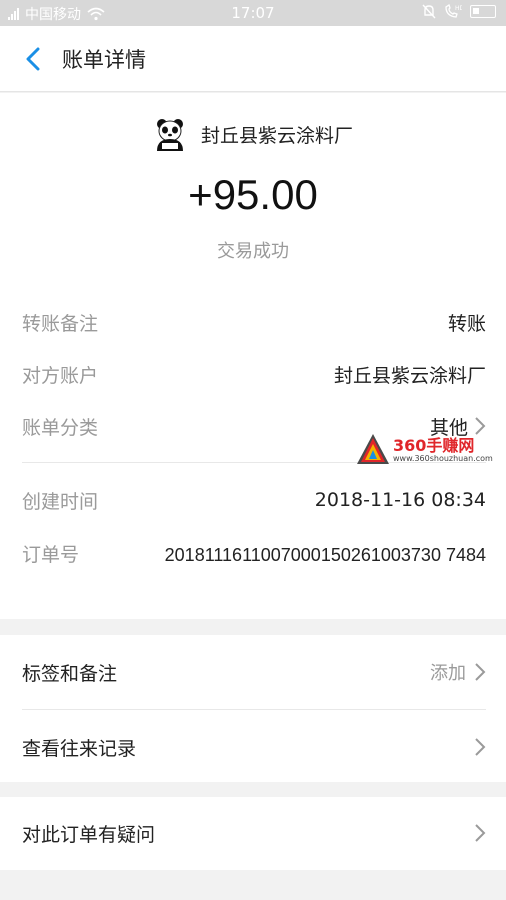 The height and width of the screenshot is (900, 506). I want to click on history-row: 查看往来记录, so click(254, 747).